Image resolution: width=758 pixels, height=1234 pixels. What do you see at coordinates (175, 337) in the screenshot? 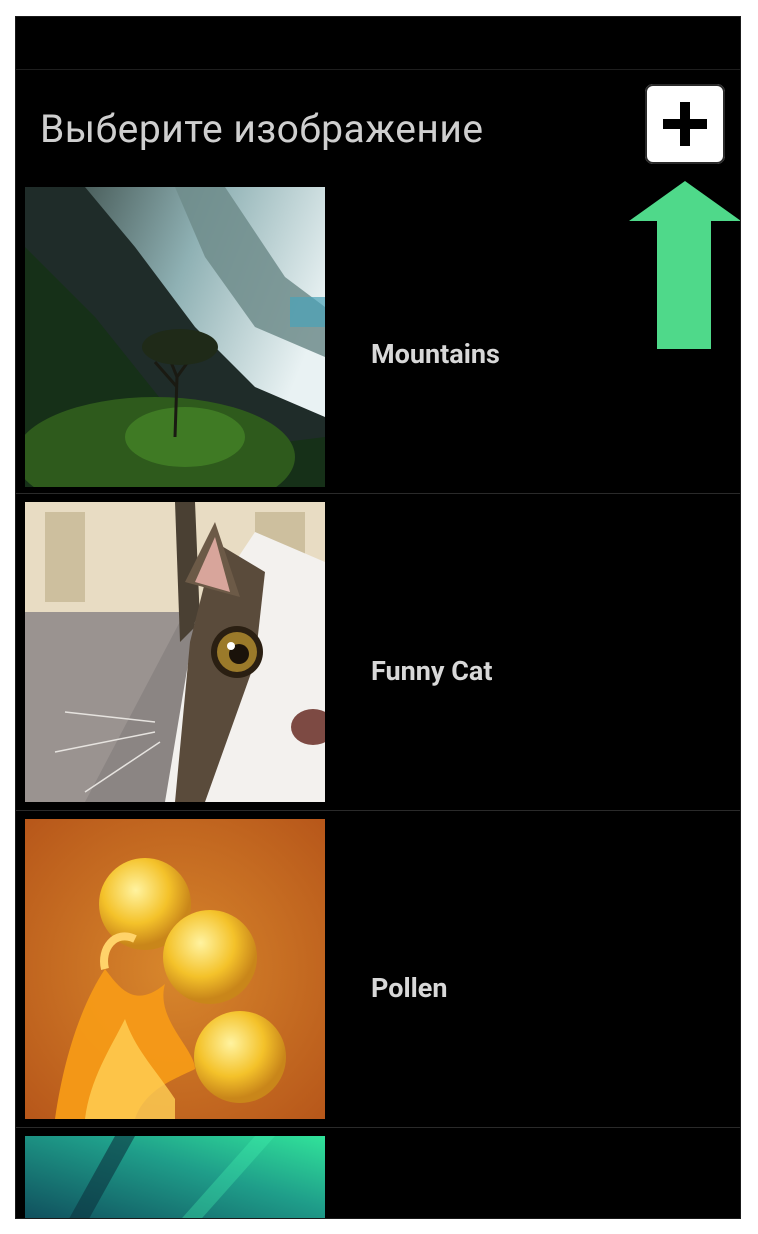
I see `mountains-thumbnail` at bounding box center [175, 337].